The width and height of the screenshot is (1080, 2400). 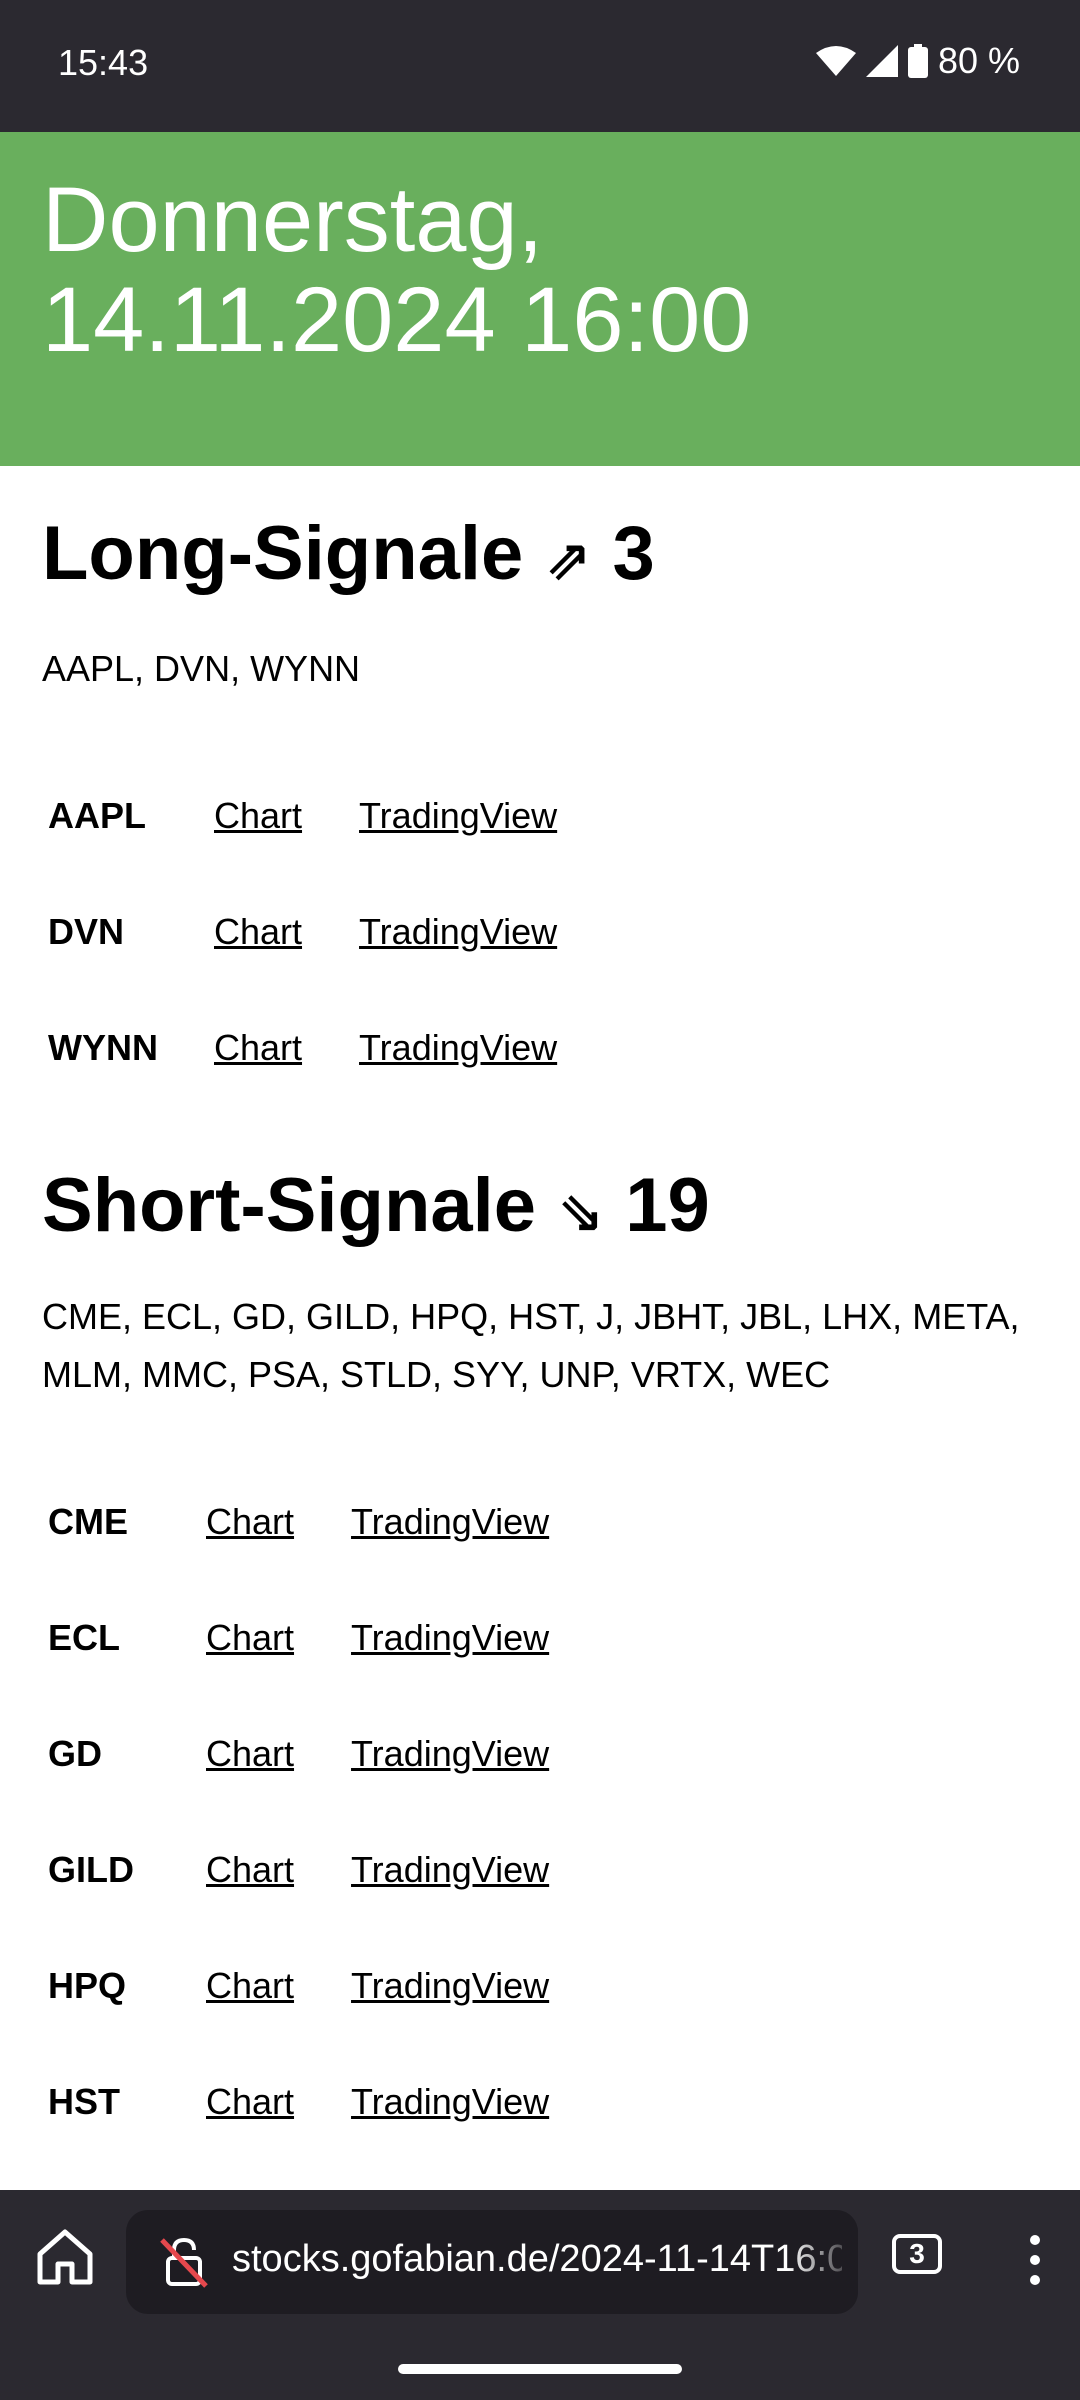 What do you see at coordinates (667, 1205) in the screenshot?
I see `short-count: 19` at bounding box center [667, 1205].